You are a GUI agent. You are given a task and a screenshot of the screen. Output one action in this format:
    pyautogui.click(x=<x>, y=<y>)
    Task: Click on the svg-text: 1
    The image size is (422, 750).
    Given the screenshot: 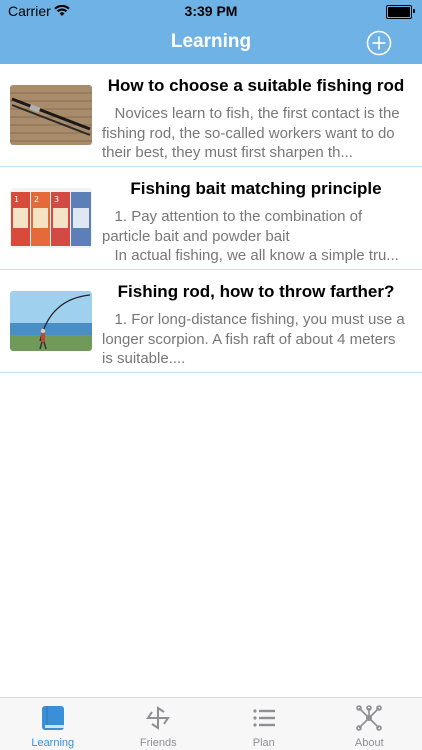 What is the action you would take?
    pyautogui.click(x=16, y=199)
    